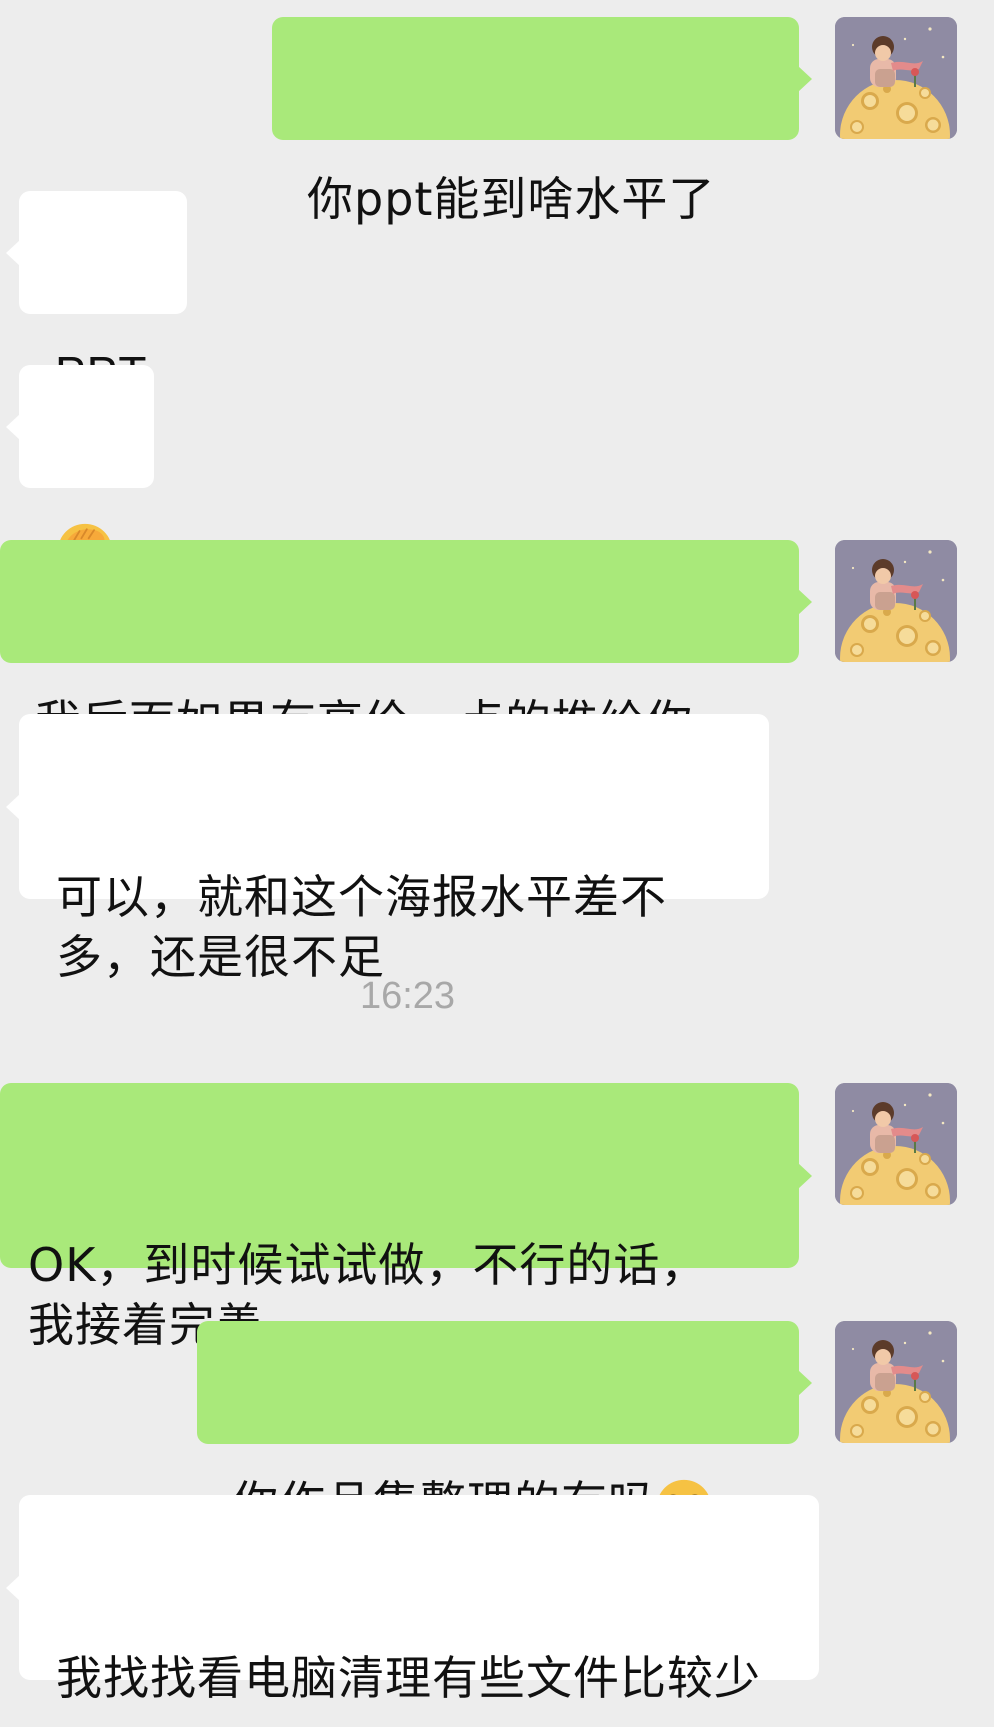 Image resolution: width=994 pixels, height=1727 pixels. Describe the element at coordinates (542, 121) in the screenshot. I see `message-bubble-outgoing: 你ppt能到啥水平了` at that location.